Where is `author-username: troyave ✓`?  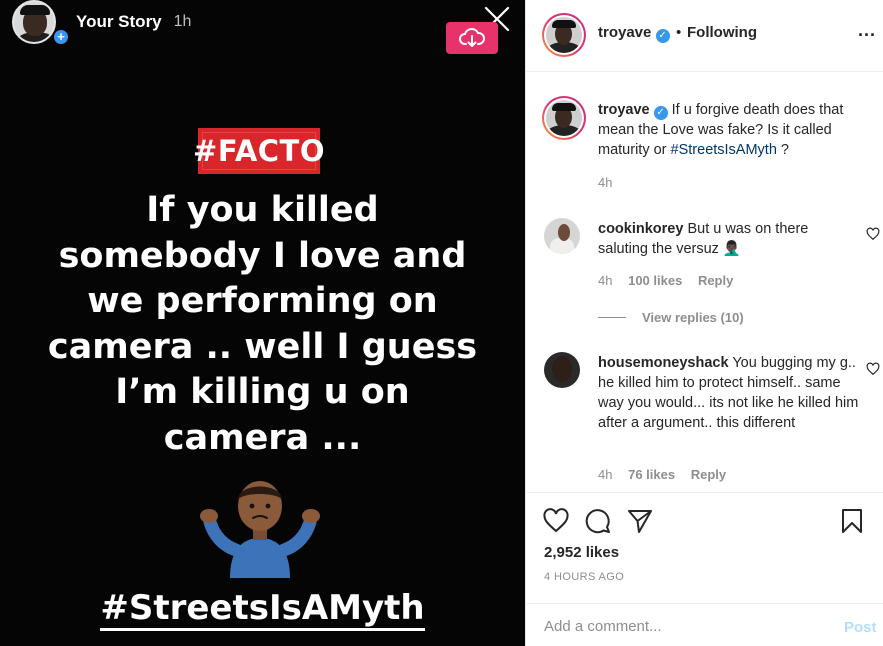 author-username: troyave ✓ is located at coordinates (634, 33).